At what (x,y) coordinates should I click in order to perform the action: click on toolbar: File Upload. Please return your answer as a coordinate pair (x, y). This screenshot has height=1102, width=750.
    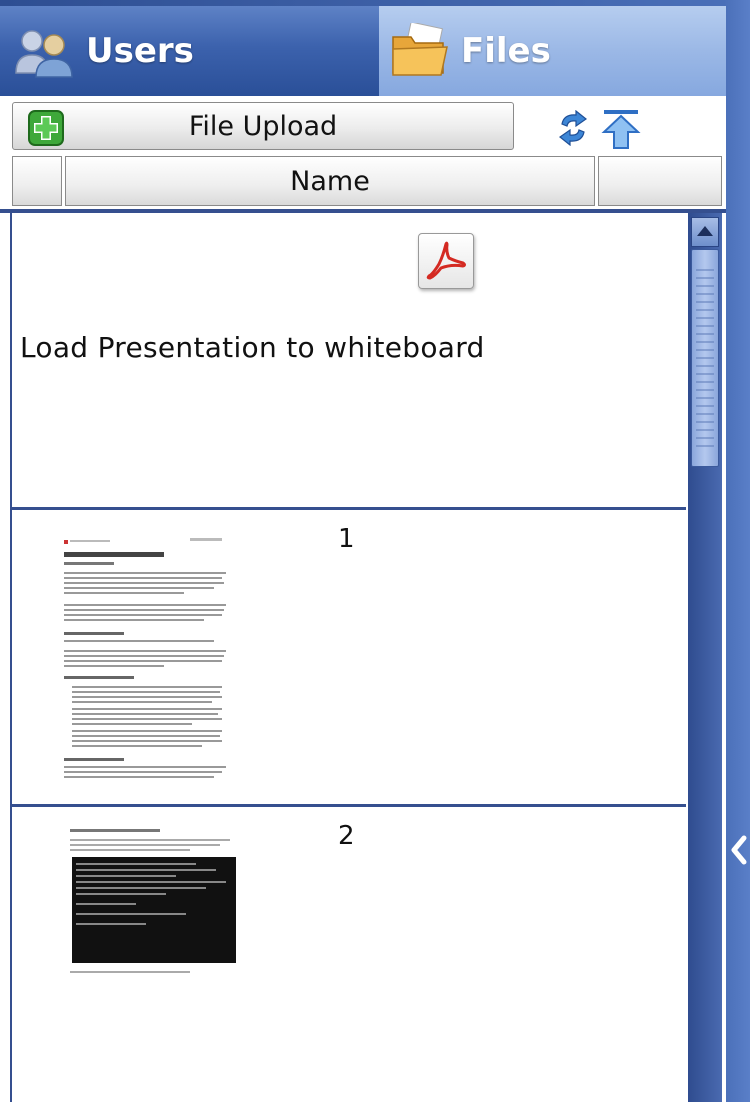
    Looking at the image, I should click on (363, 125).